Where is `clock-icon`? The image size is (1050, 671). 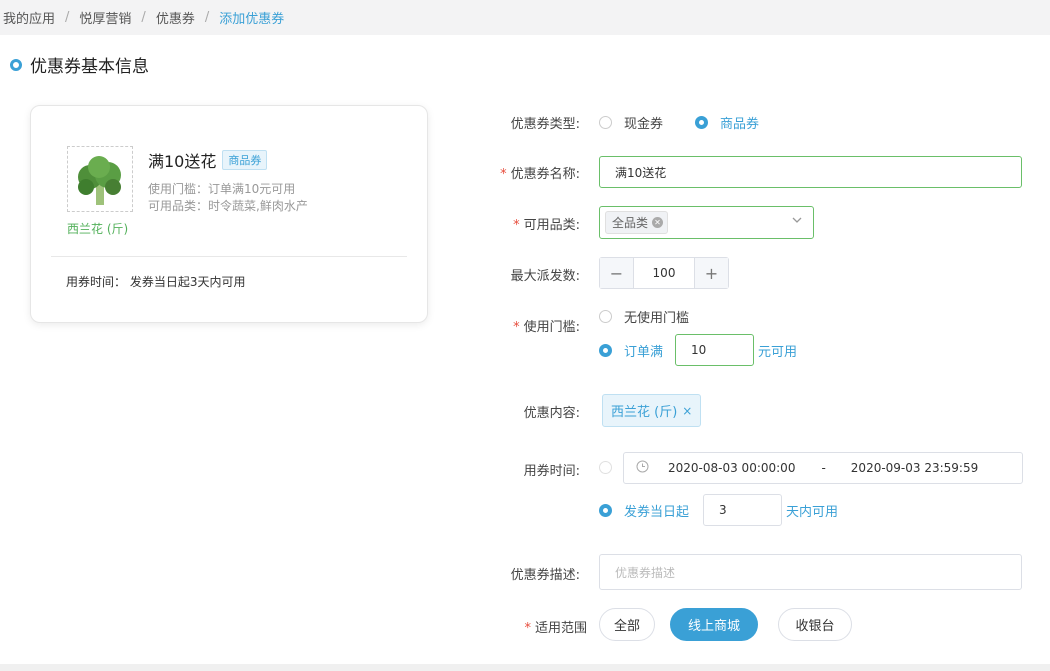 clock-icon is located at coordinates (642, 468).